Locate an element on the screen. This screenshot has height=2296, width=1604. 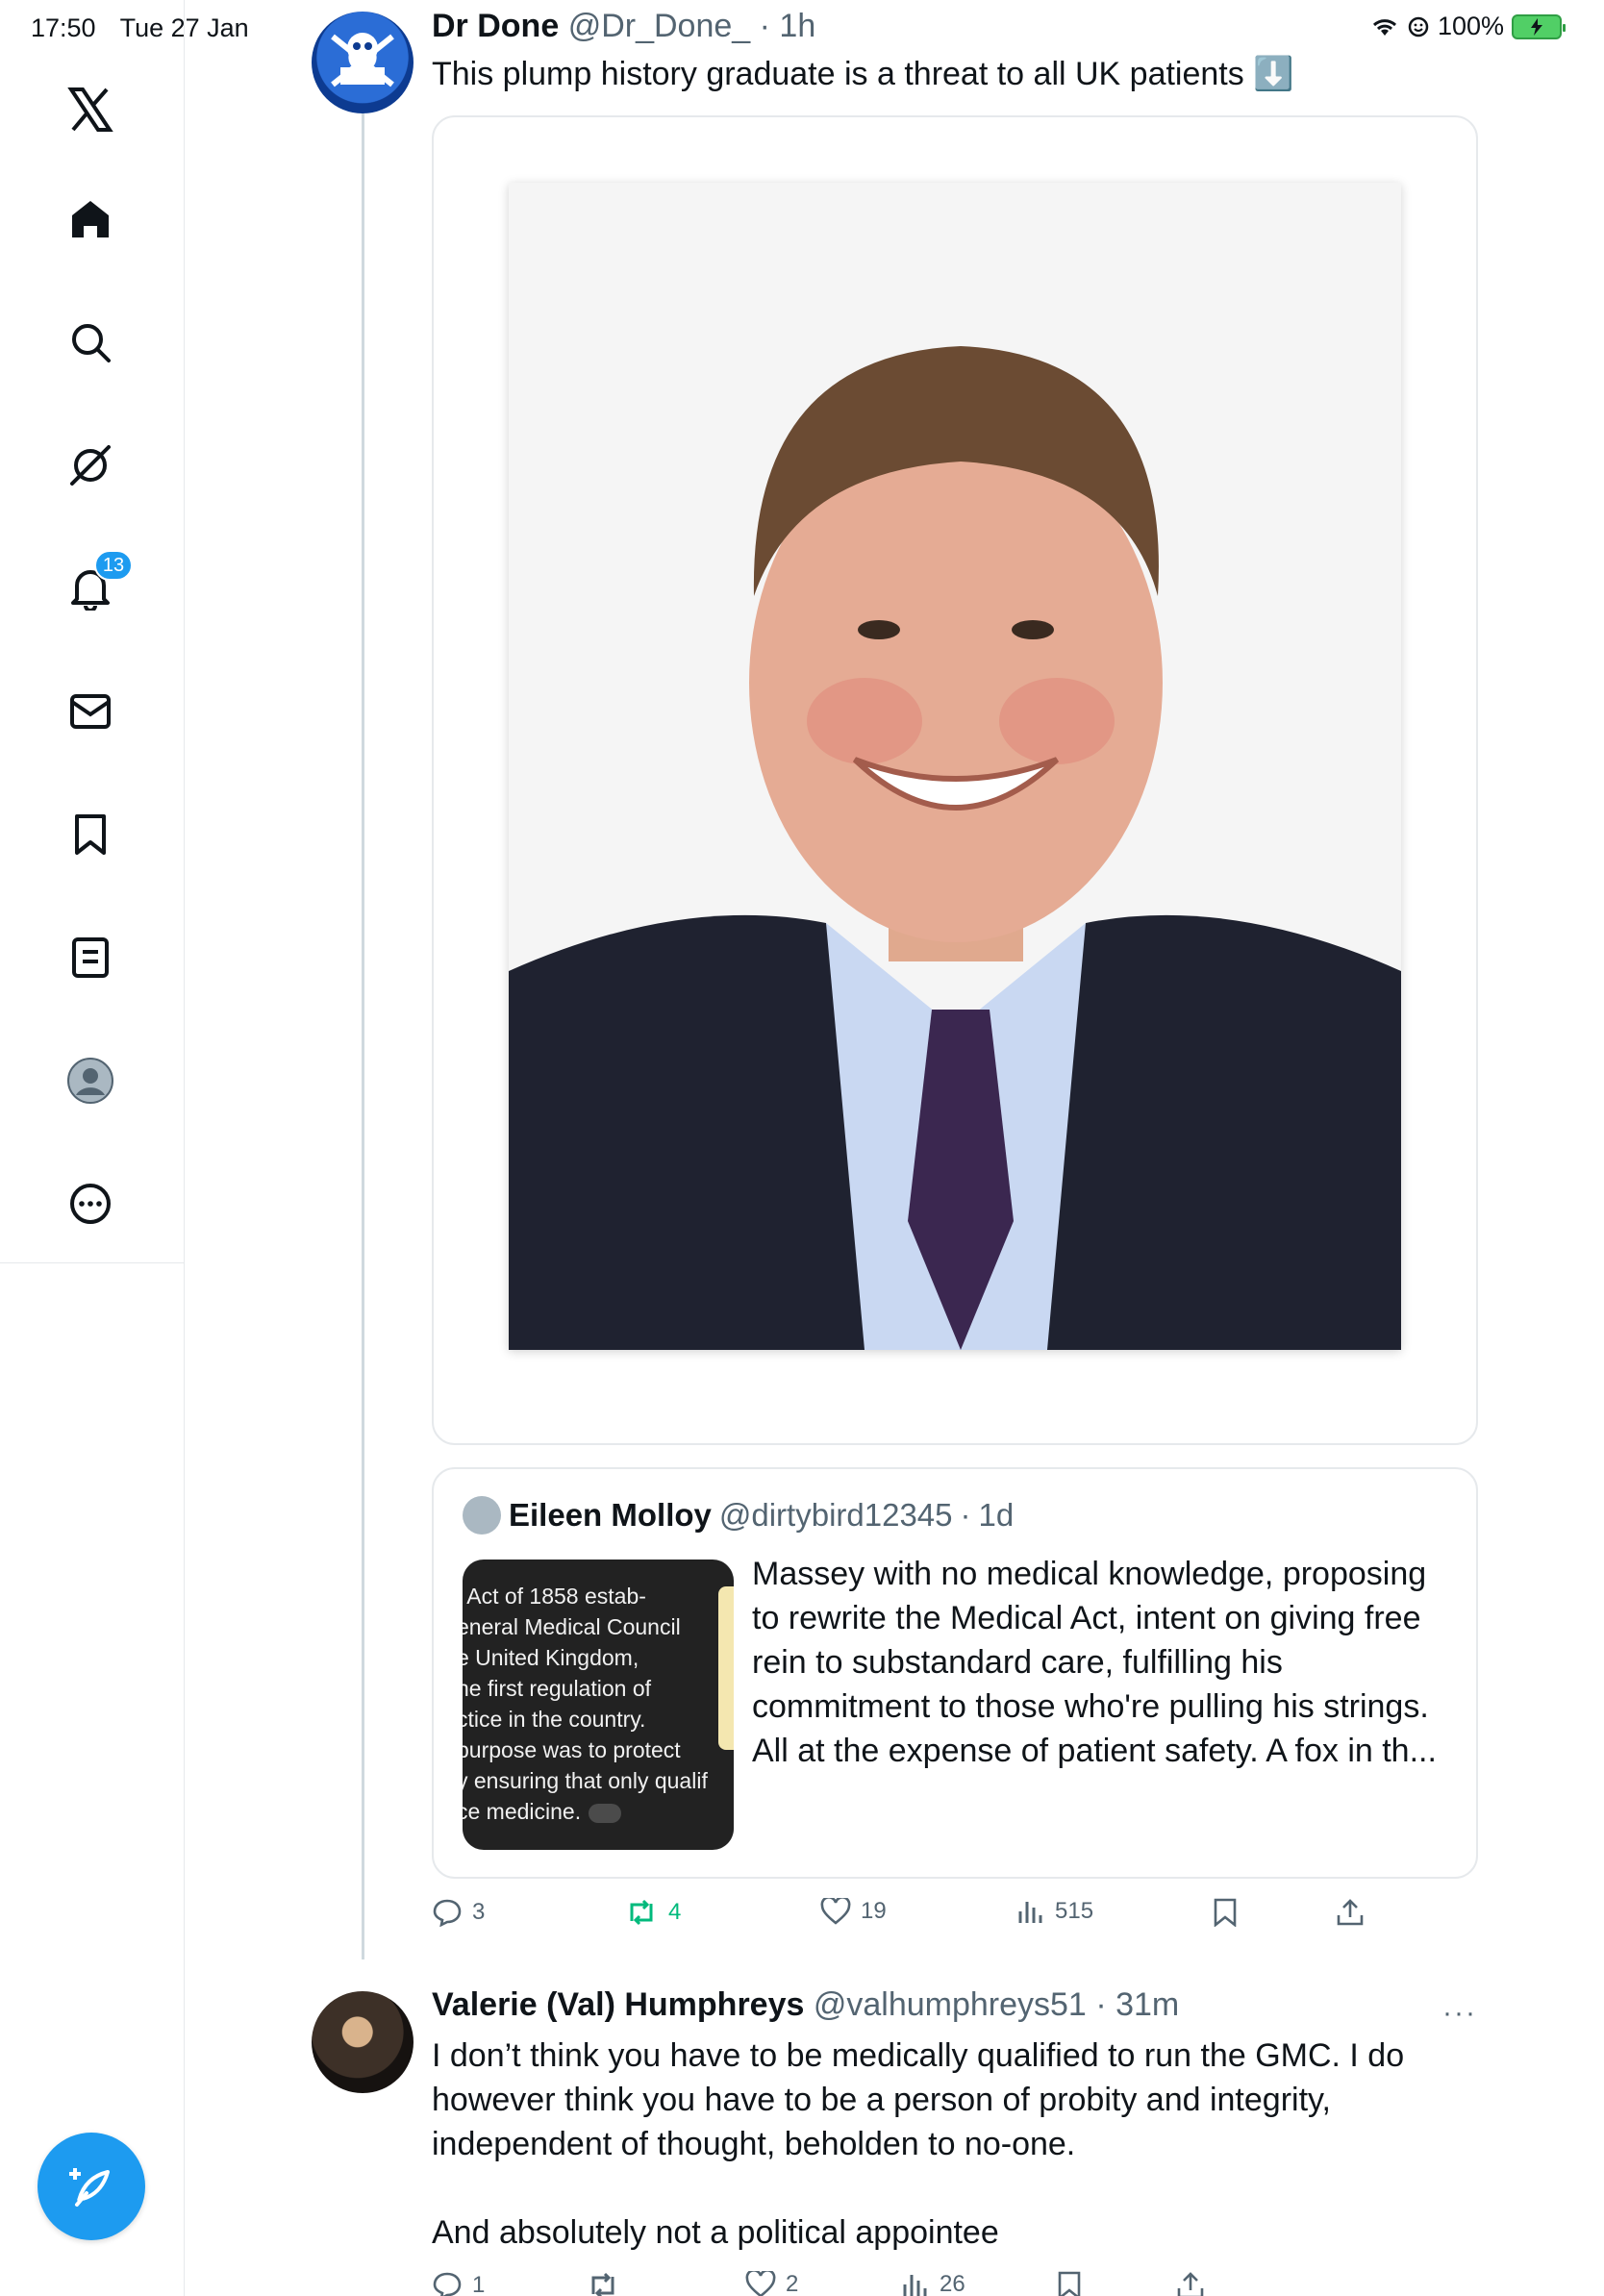
x-logo-icon is located at coordinates (90, 110).